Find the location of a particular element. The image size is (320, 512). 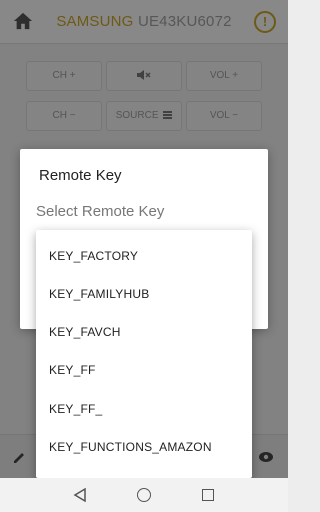

dialog-title: Remote Key is located at coordinates (80, 175).